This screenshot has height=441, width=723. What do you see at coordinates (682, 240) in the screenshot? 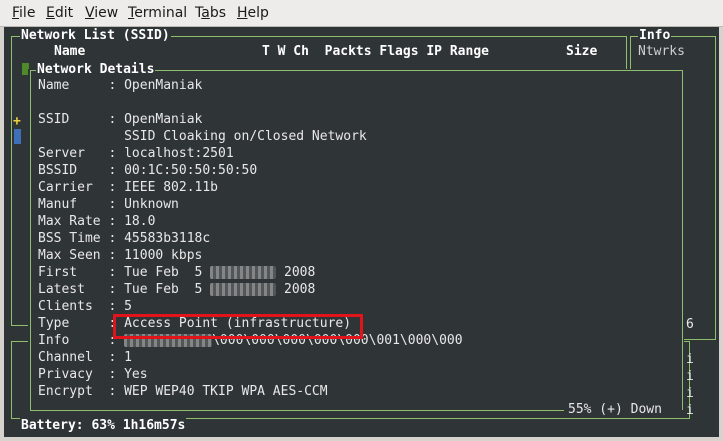
I see `details-right-border` at bounding box center [682, 240].